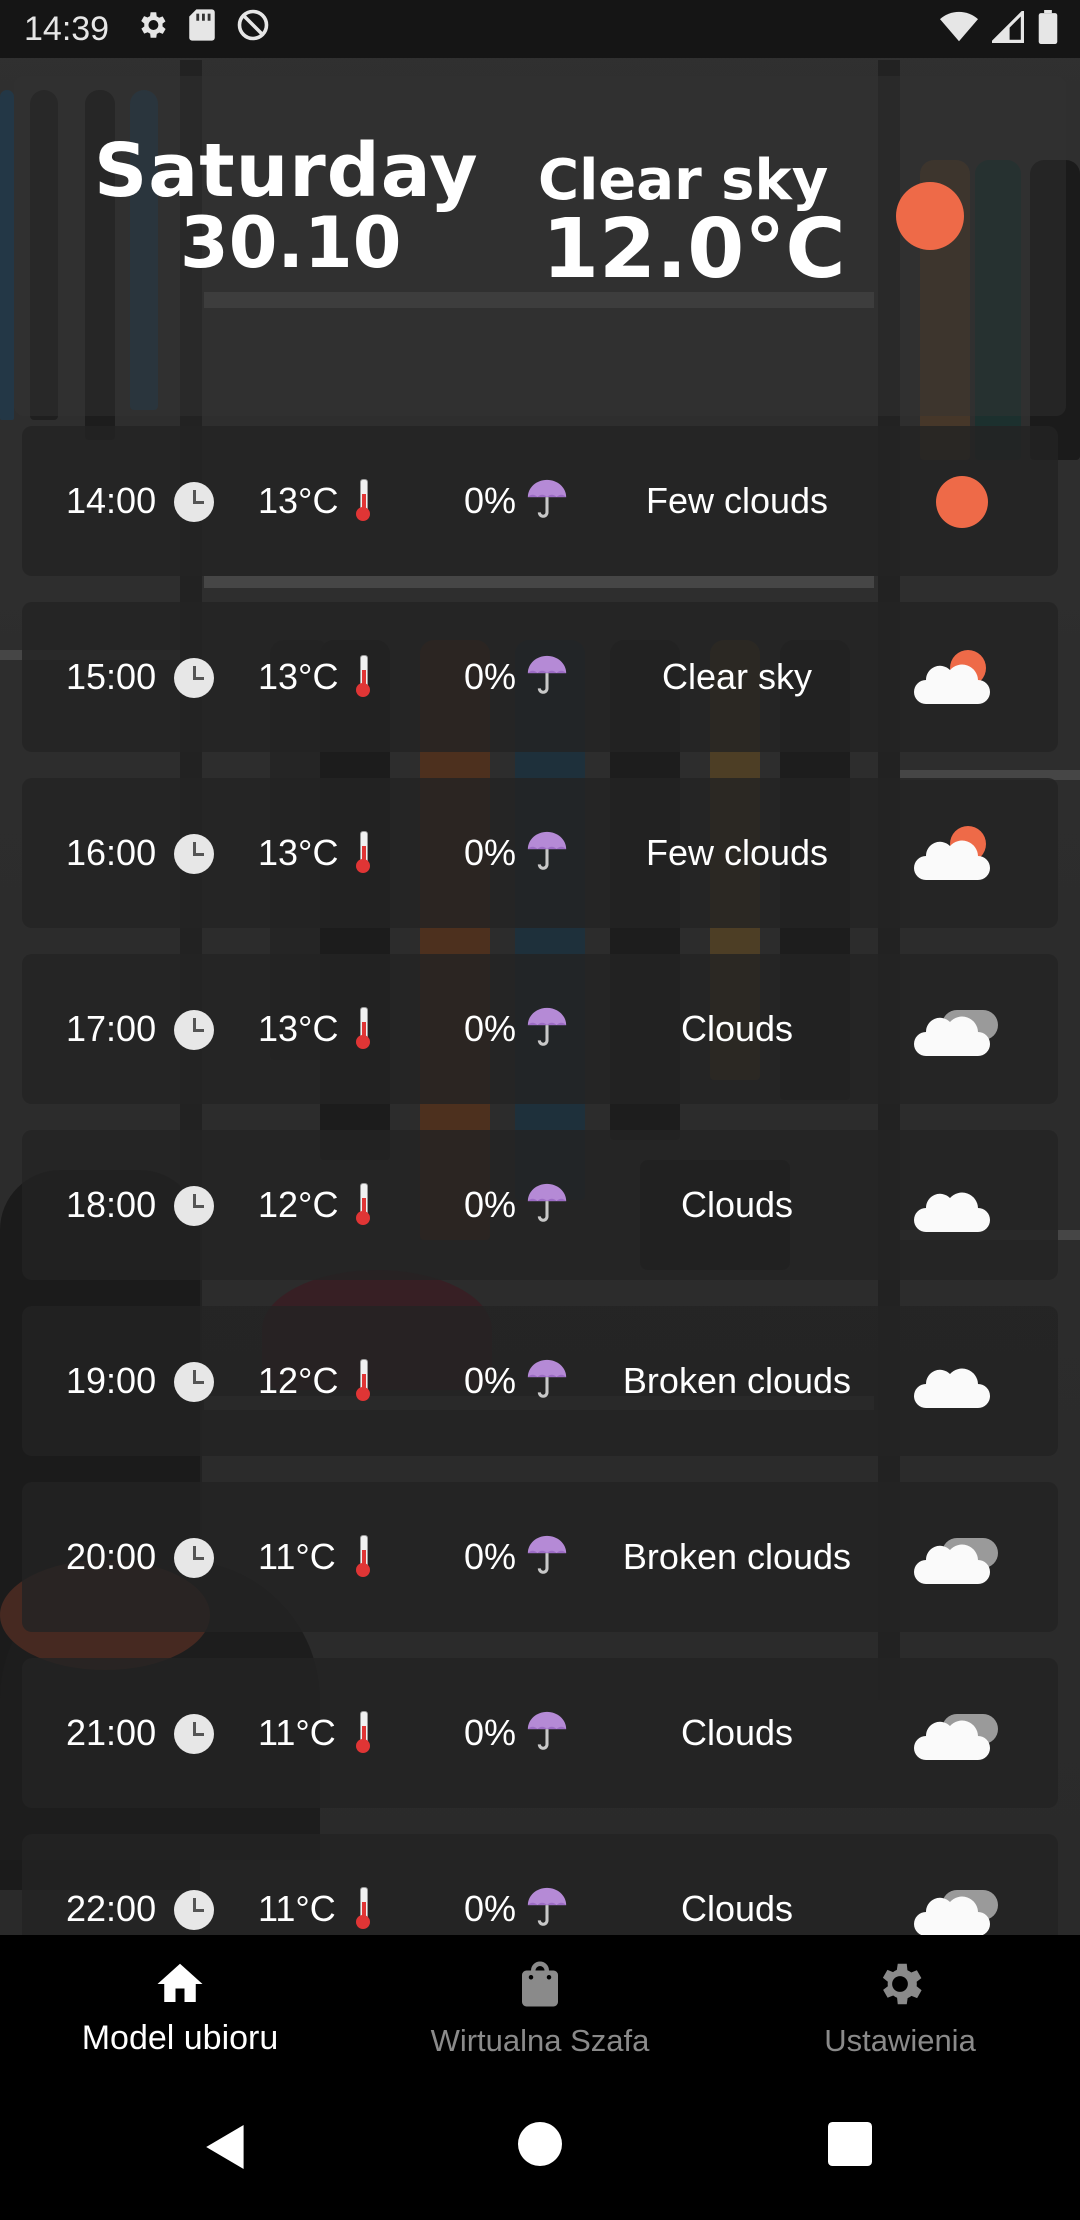 This screenshot has width=1080, height=2220. Describe the element at coordinates (180, 1984) in the screenshot. I see `home-icon` at that location.